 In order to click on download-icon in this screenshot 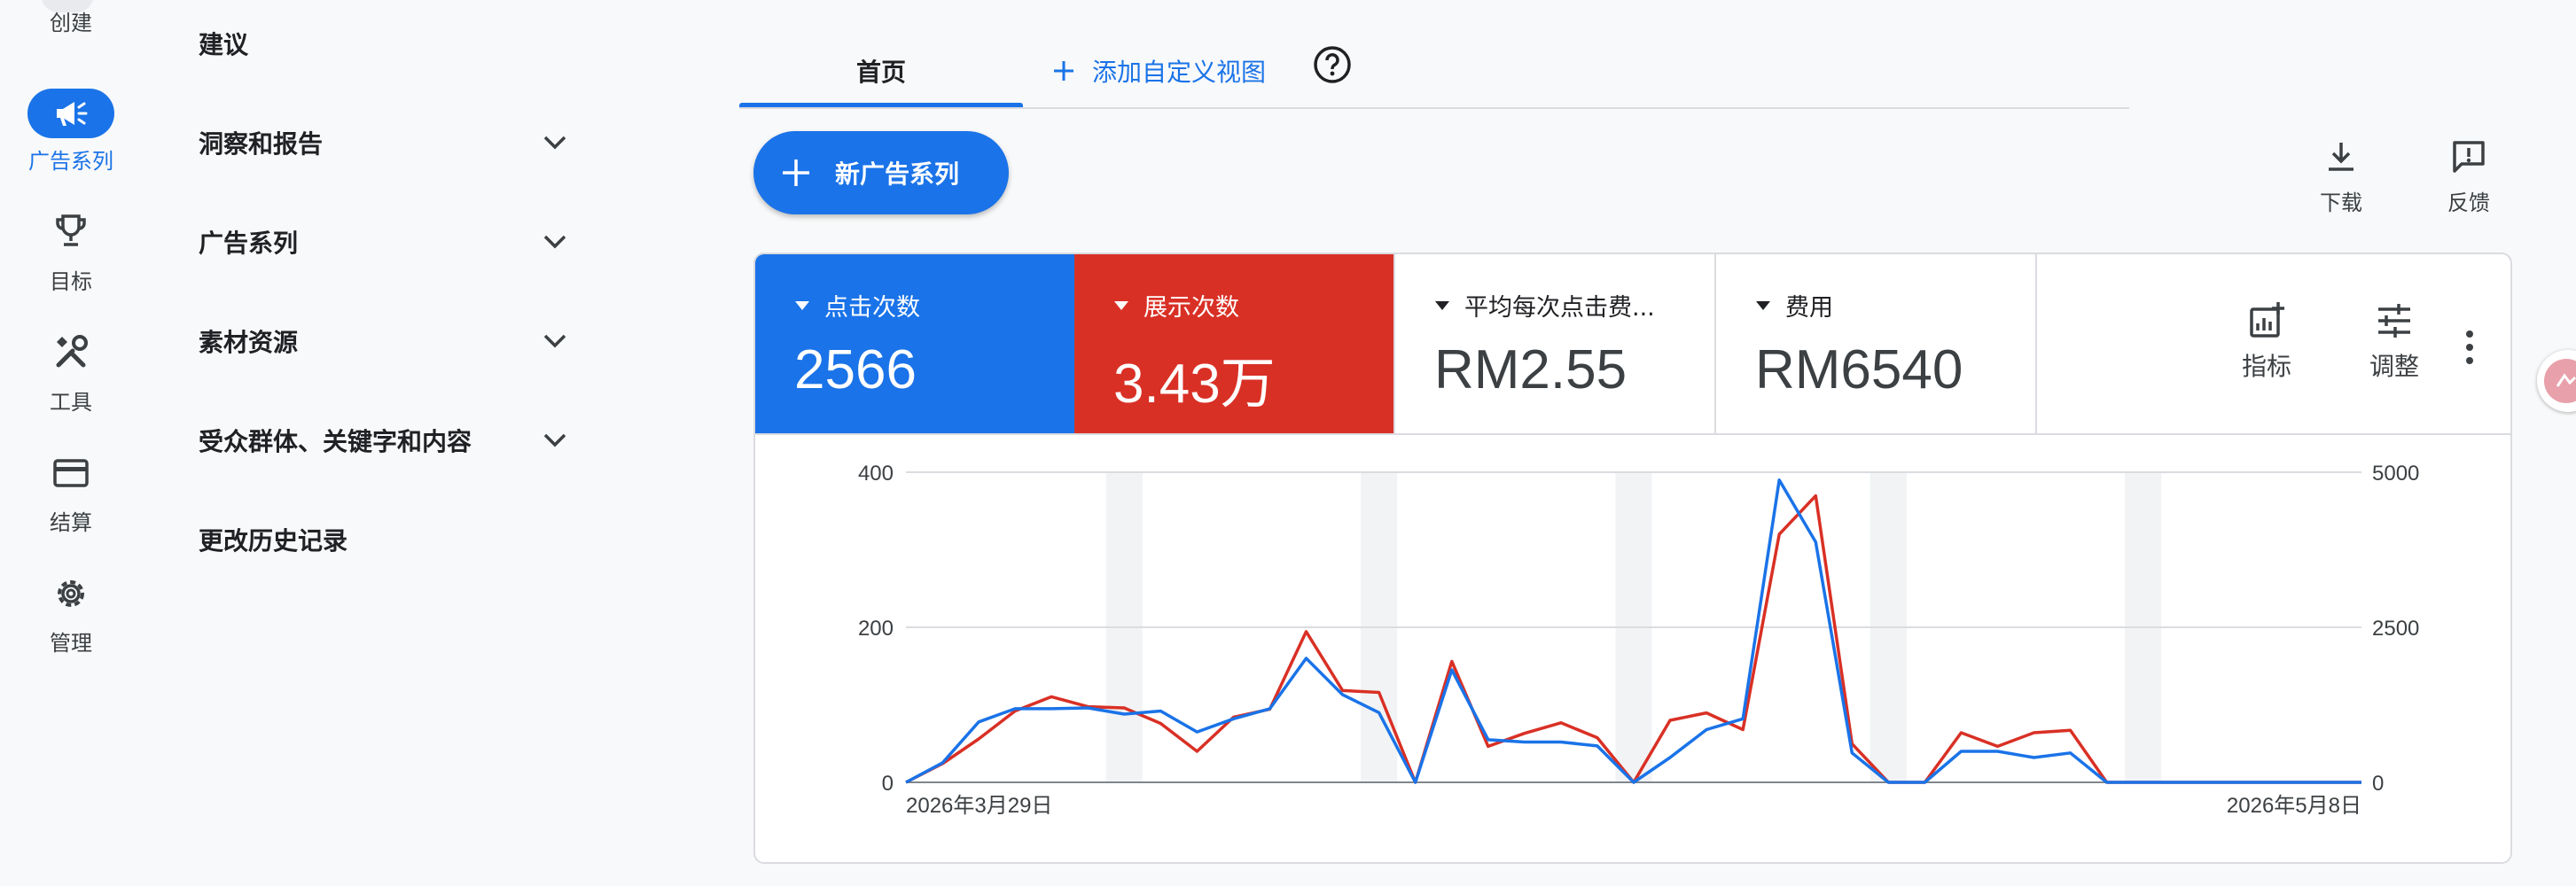, I will do `click(2341, 157)`.